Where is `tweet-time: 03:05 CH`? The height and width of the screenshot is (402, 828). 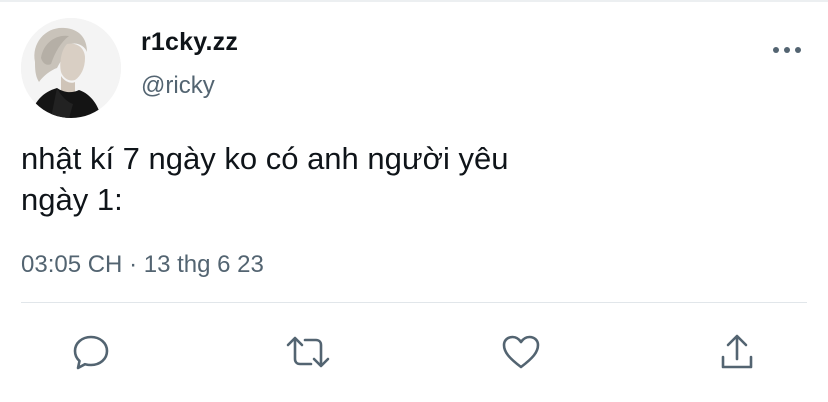 tweet-time: 03:05 CH is located at coordinates (72, 264).